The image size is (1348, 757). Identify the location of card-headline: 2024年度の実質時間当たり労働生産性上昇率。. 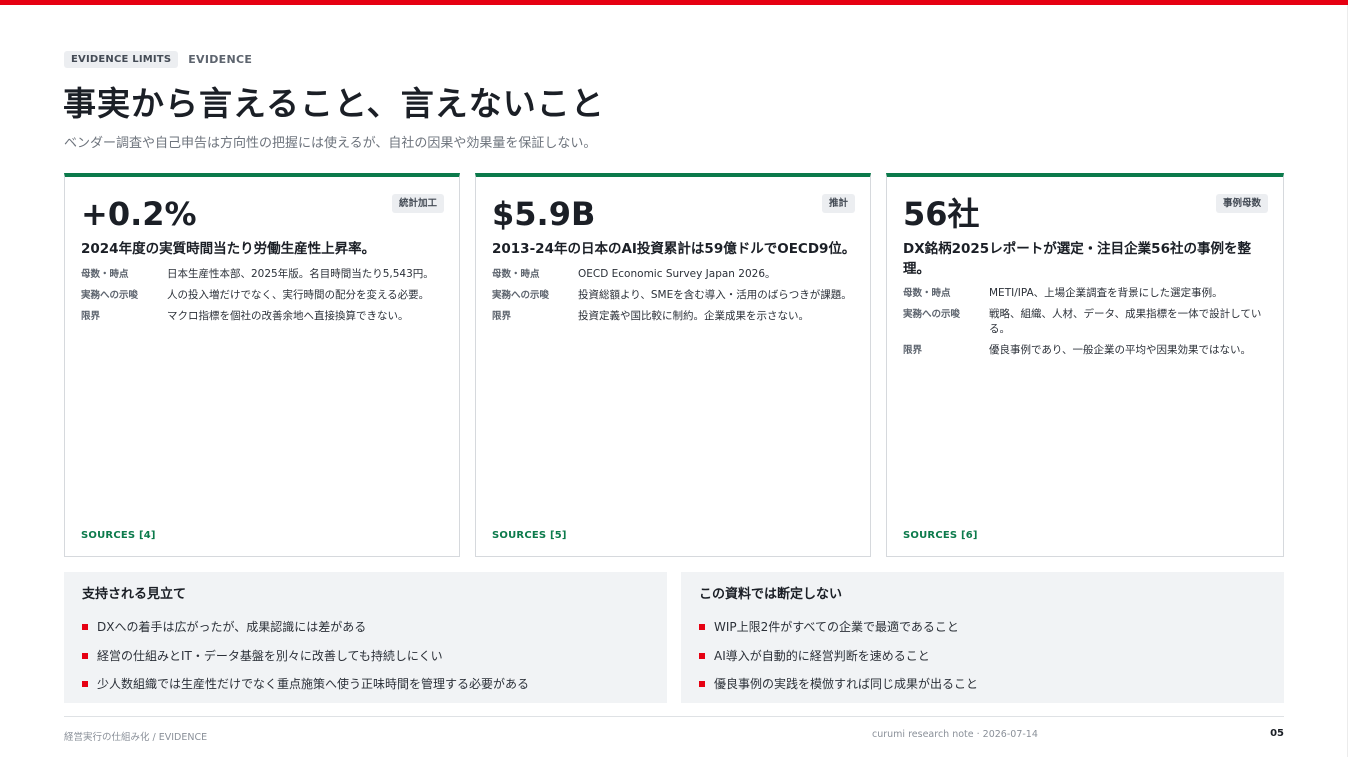
(228, 249).